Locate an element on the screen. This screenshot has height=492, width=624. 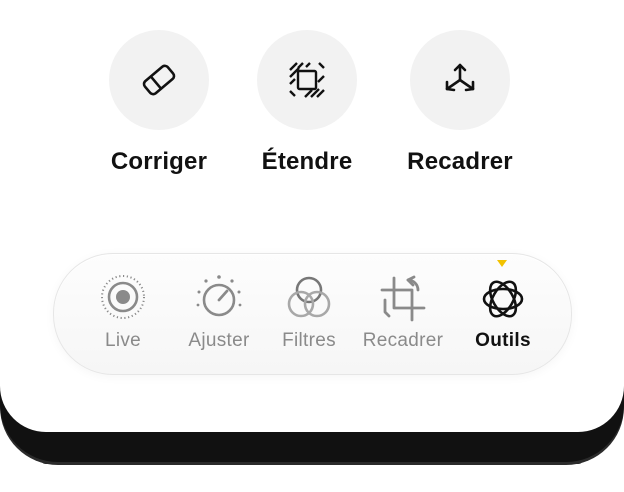
tool-corriger-button is located at coordinates (159, 80).